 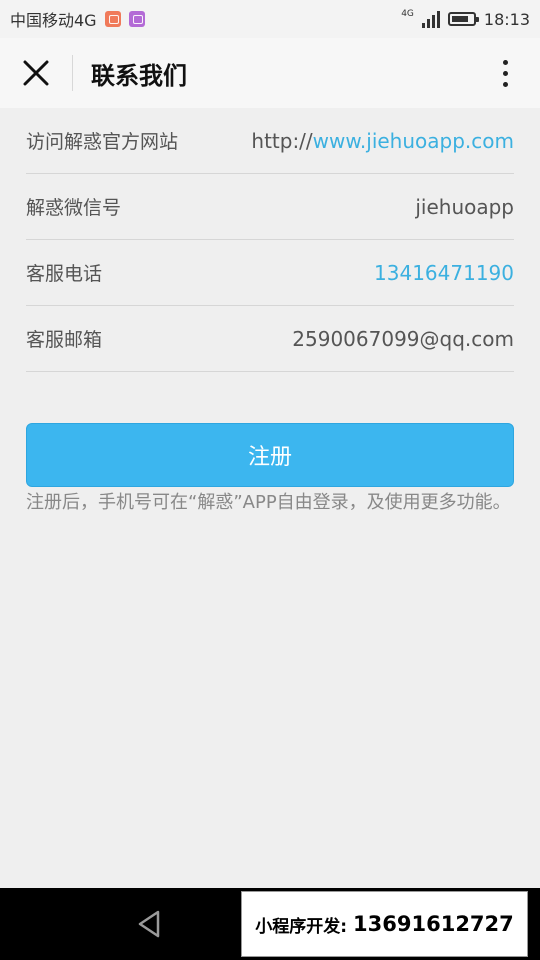 What do you see at coordinates (270, 73) in the screenshot?
I see `app-header: 联系我们` at bounding box center [270, 73].